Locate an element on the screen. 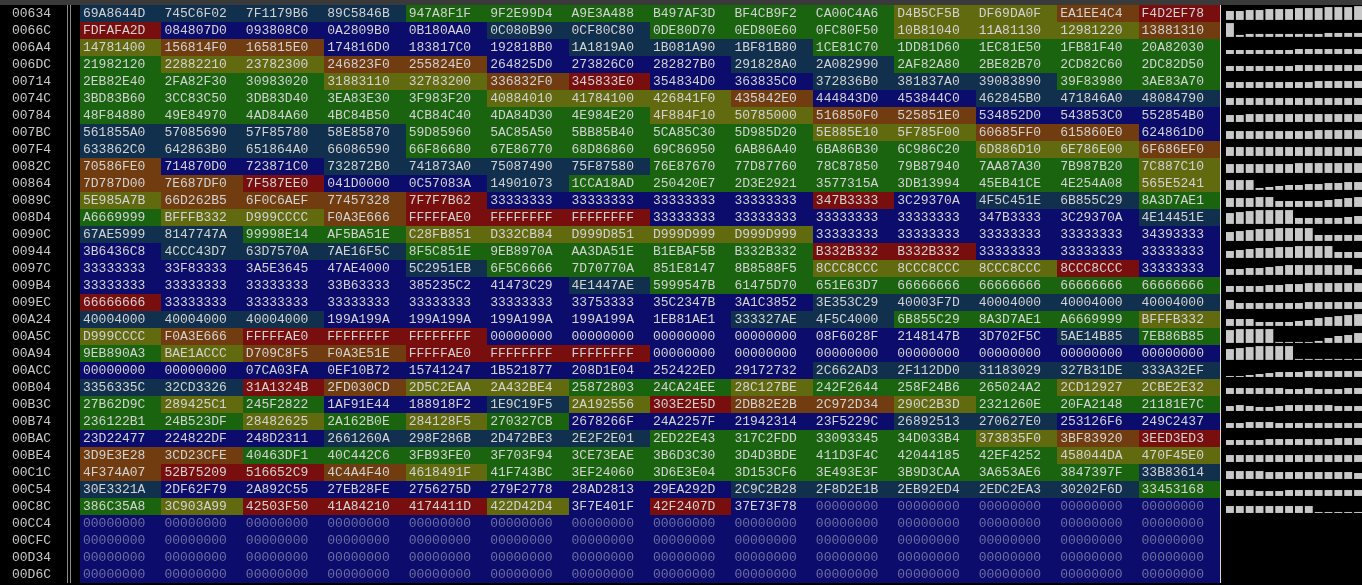 The image size is (1362, 585). hex-cell: 4E254A08 is located at coordinates (1098, 183).